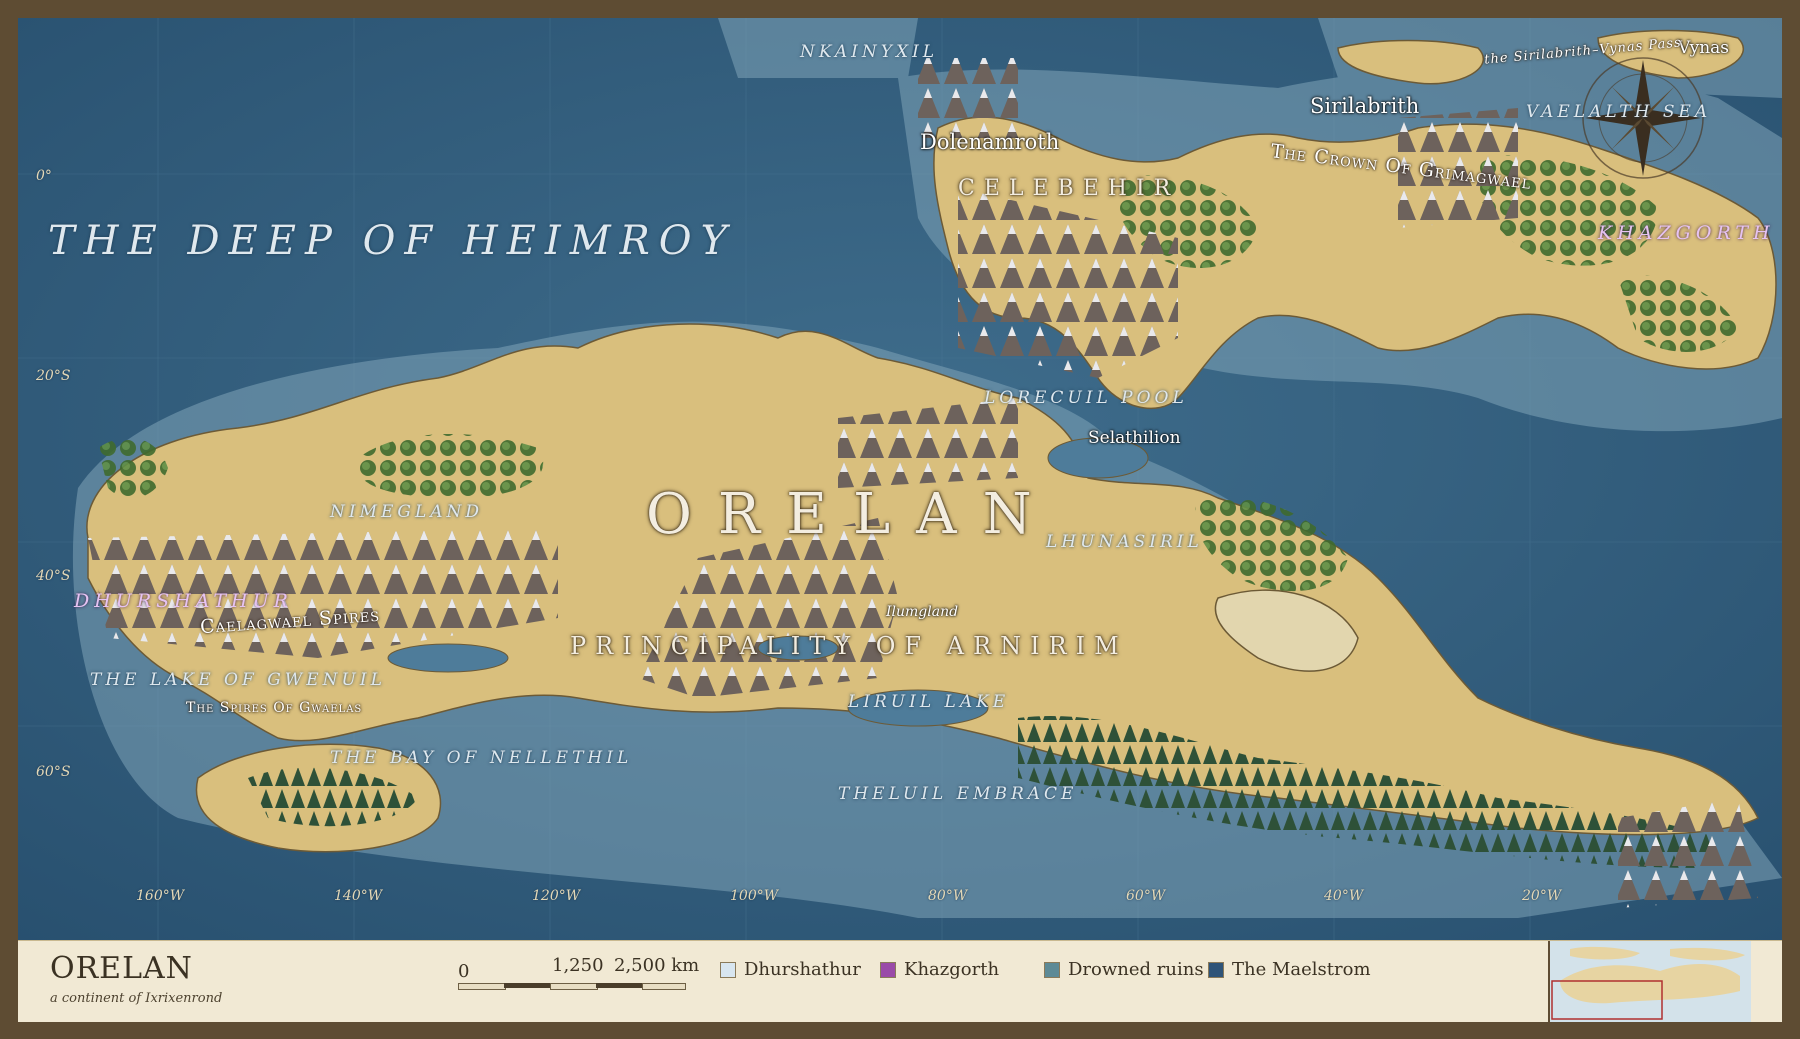  What do you see at coordinates (578, 965) in the screenshot?
I see `scale-label-1250: 1,250` at bounding box center [578, 965].